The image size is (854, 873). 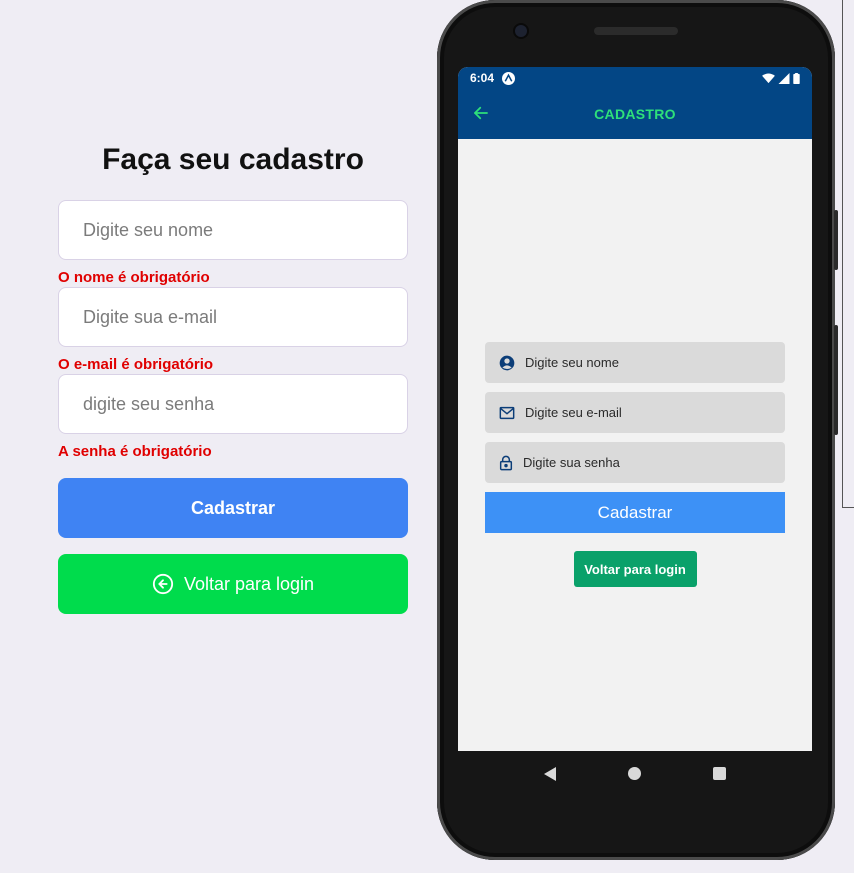 I want to click on nav-home-icon, so click(x=634, y=773).